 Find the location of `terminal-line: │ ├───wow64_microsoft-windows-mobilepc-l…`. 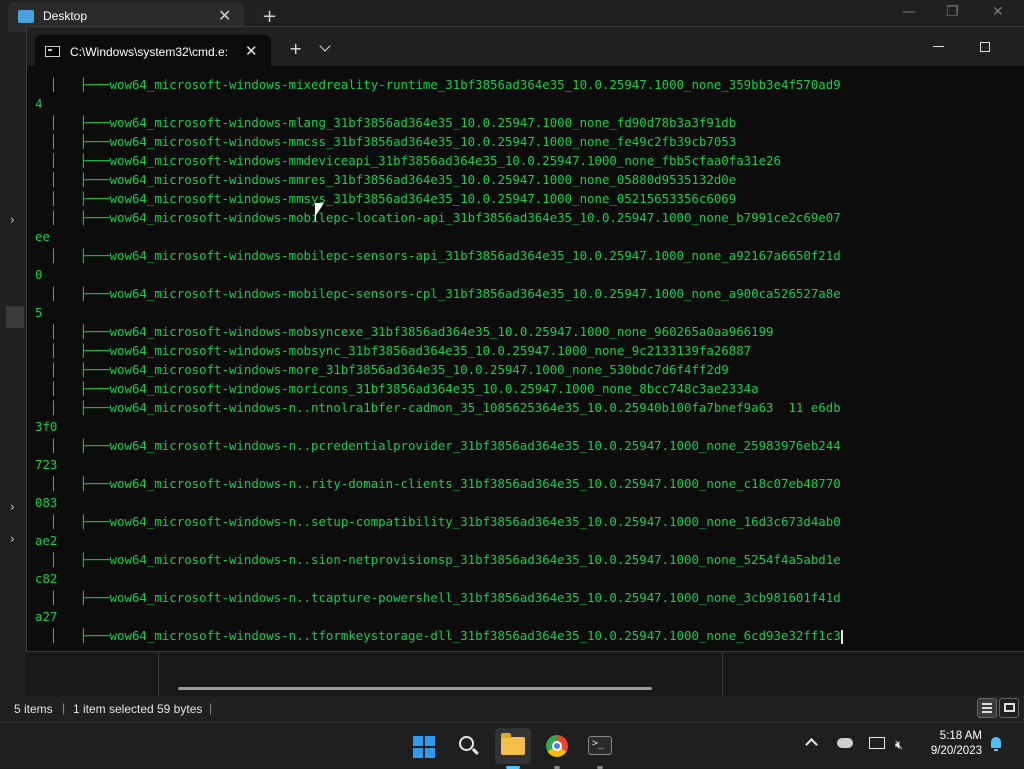

terminal-line: │ ├───wow64_microsoft-windows-mobilepc-l… is located at coordinates (438, 217).